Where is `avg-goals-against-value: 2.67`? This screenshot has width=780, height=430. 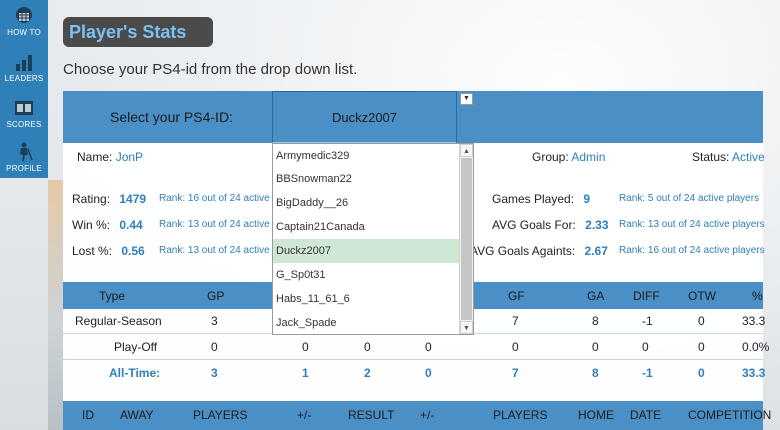 avg-goals-against-value: 2.67 is located at coordinates (596, 251).